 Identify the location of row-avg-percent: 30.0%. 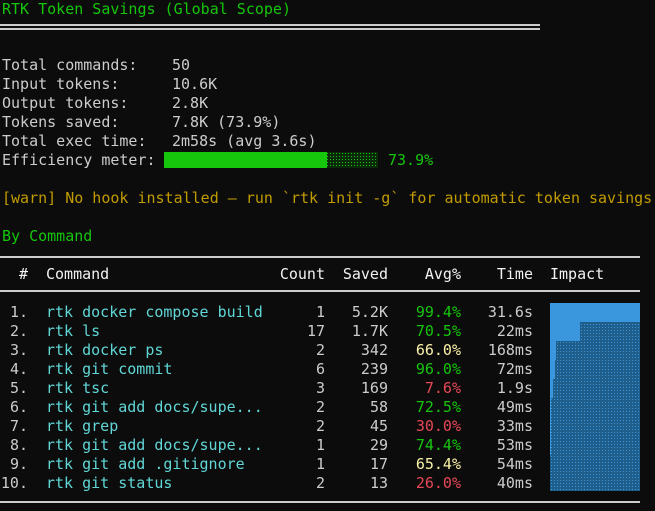
(438, 426).